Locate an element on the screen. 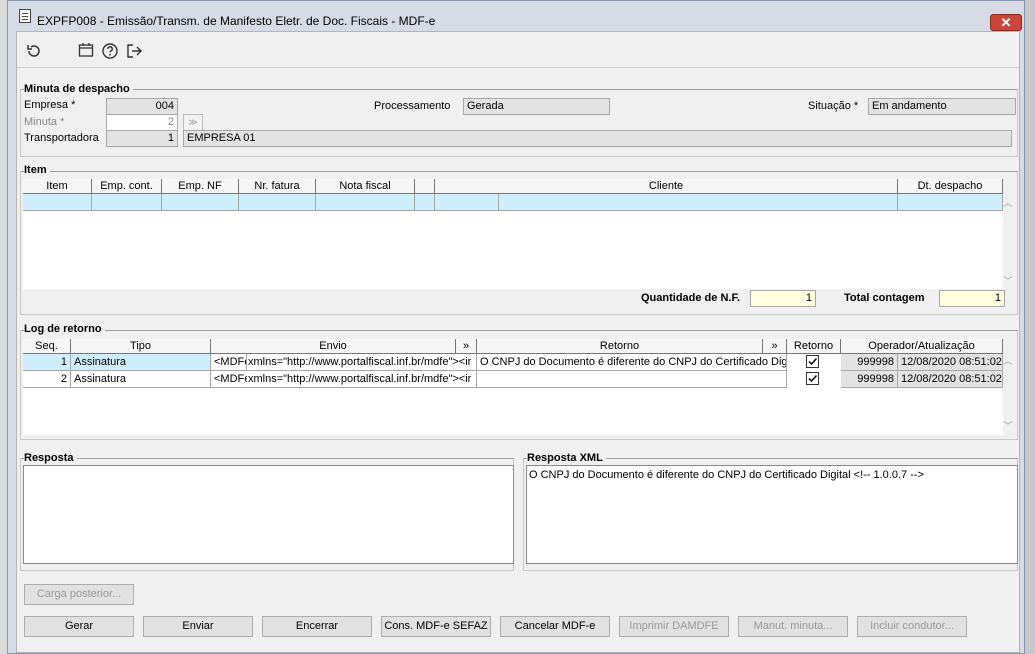 The image size is (1035, 654). imprimir-damdfe-button: Imprimir DAMDFE is located at coordinates (674, 626).